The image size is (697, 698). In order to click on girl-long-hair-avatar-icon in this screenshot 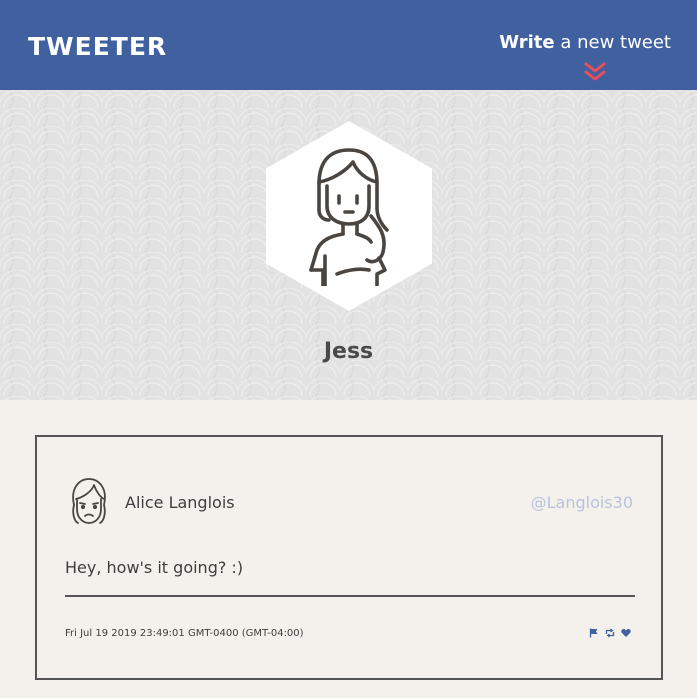, I will do `click(349, 217)`.